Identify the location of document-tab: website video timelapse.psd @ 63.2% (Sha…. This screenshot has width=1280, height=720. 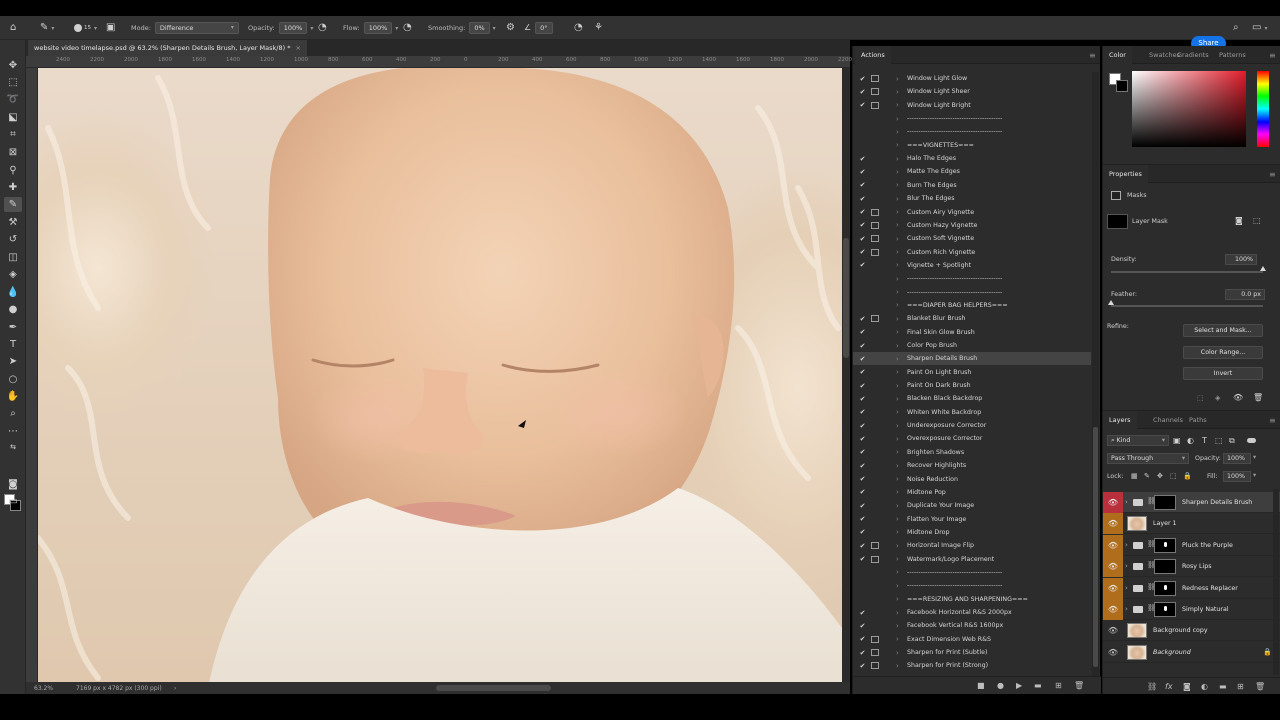
(167, 48).